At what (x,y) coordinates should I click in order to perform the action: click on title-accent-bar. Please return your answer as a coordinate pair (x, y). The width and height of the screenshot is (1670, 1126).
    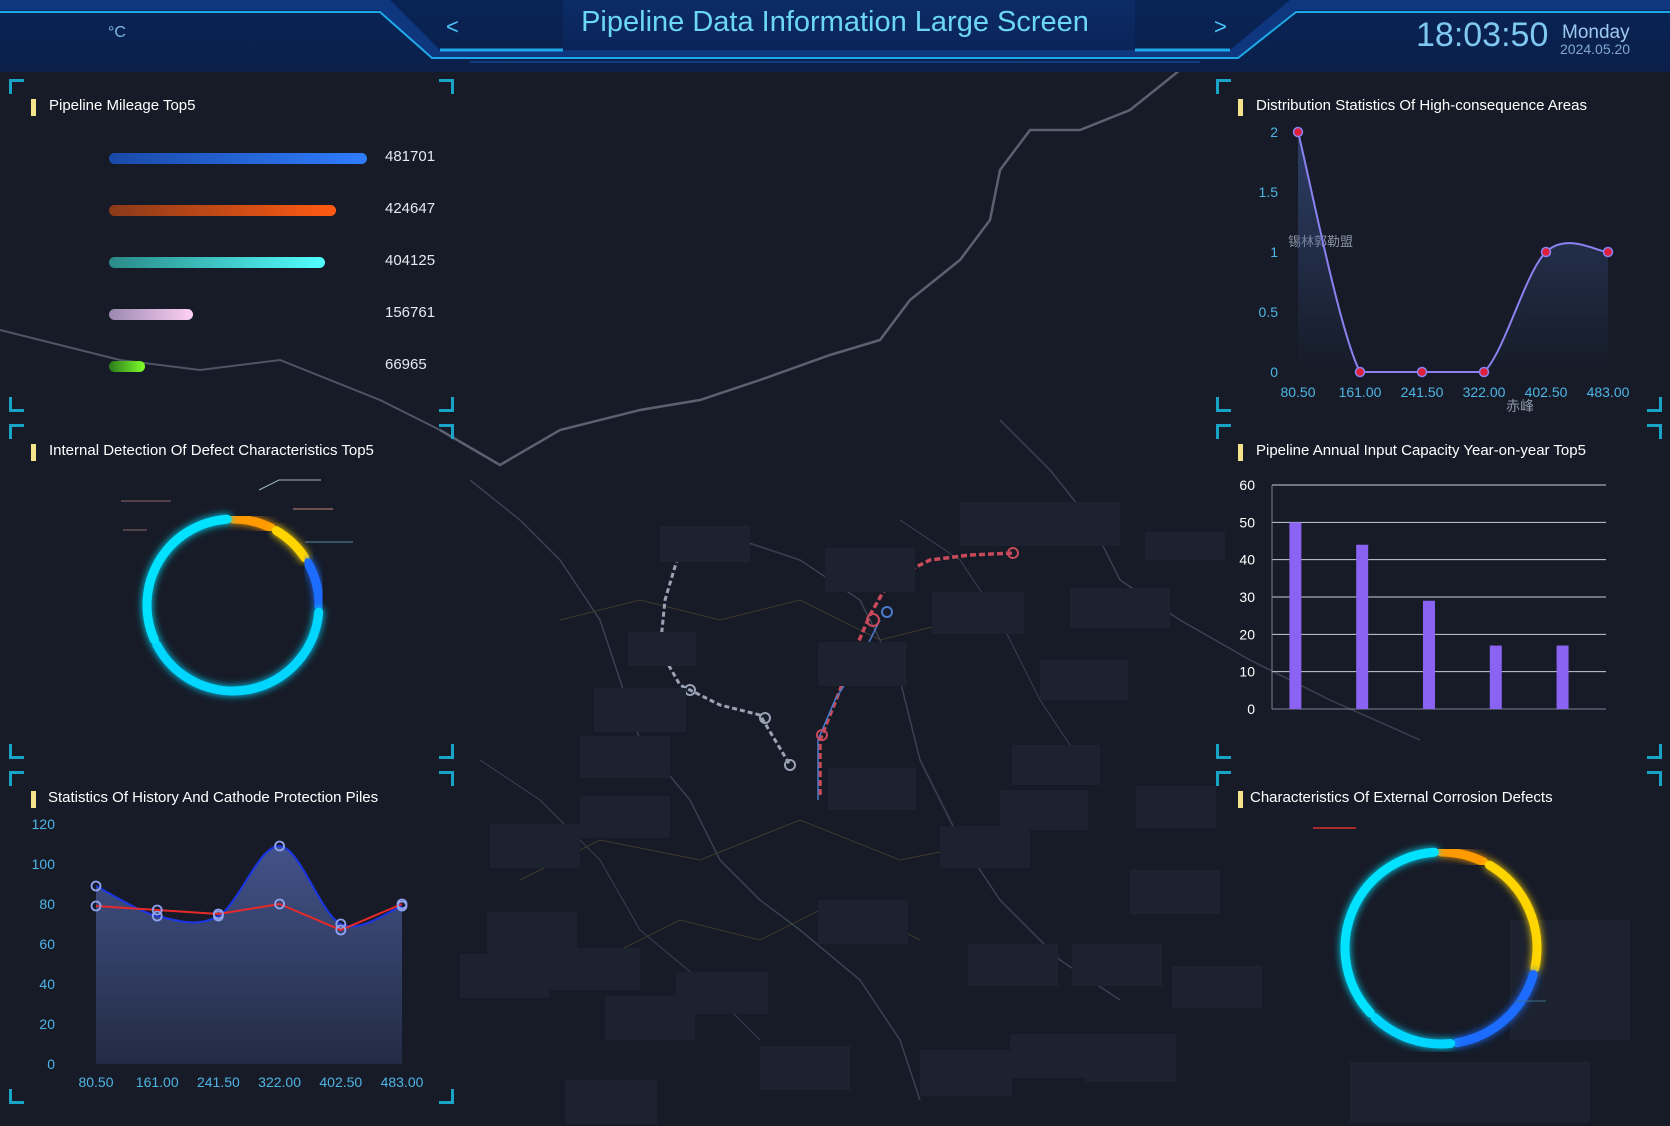
    Looking at the image, I should click on (33, 107).